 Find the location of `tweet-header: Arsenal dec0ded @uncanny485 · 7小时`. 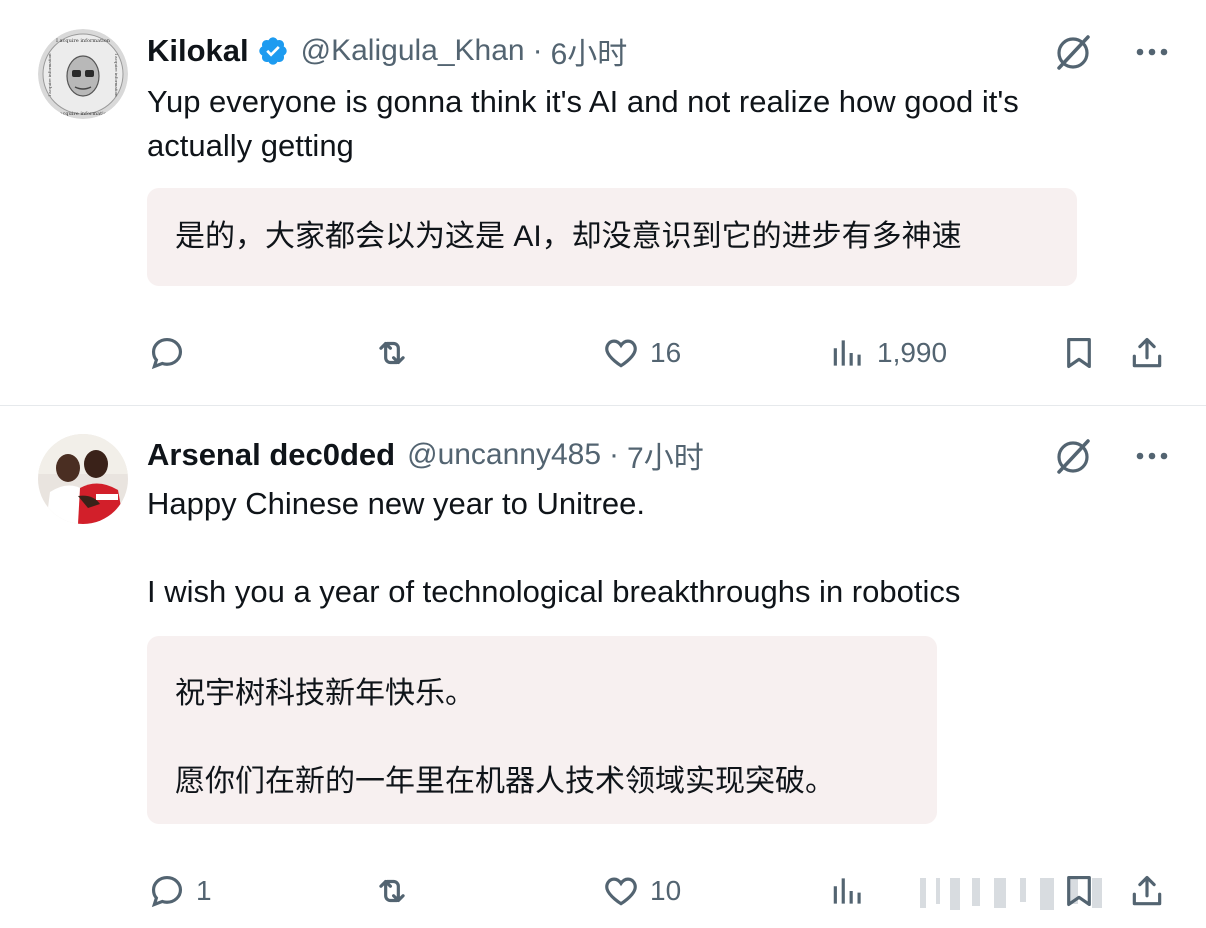

tweet-header: Arsenal dec0ded @uncanny485 · 7小时 is located at coordinates (425, 455).